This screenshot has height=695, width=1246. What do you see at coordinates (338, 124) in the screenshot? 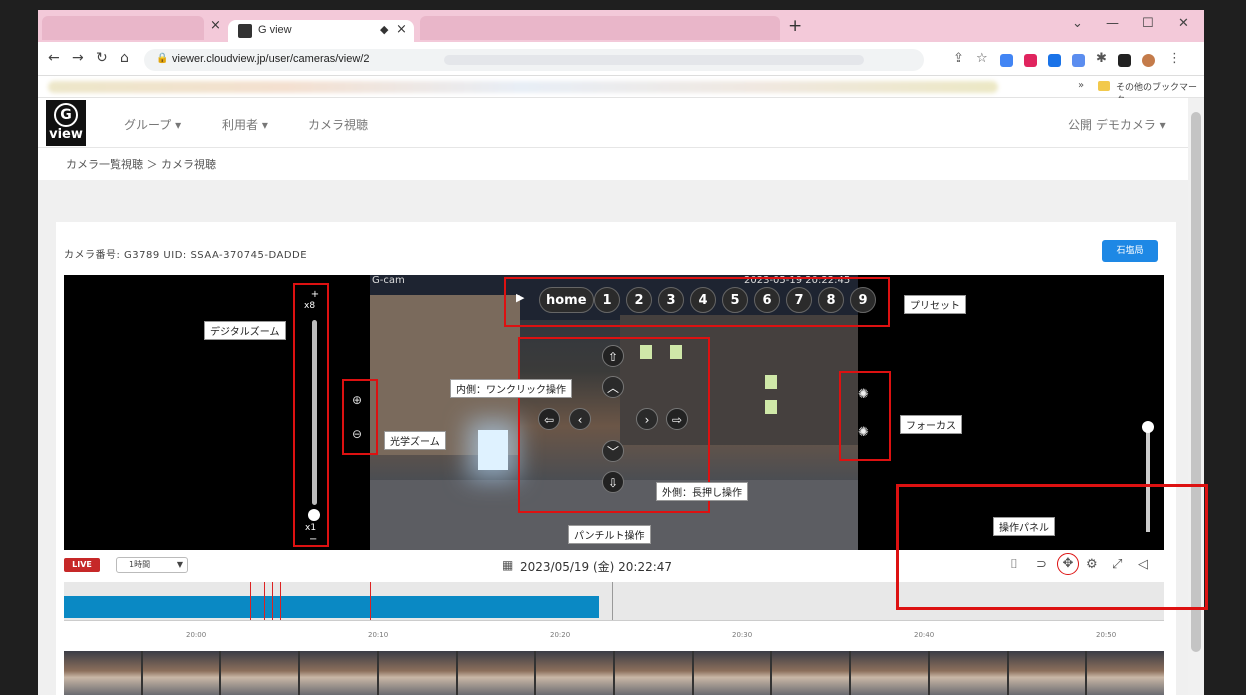
I see `menu-camera-view: カメラ視聴` at bounding box center [338, 124].